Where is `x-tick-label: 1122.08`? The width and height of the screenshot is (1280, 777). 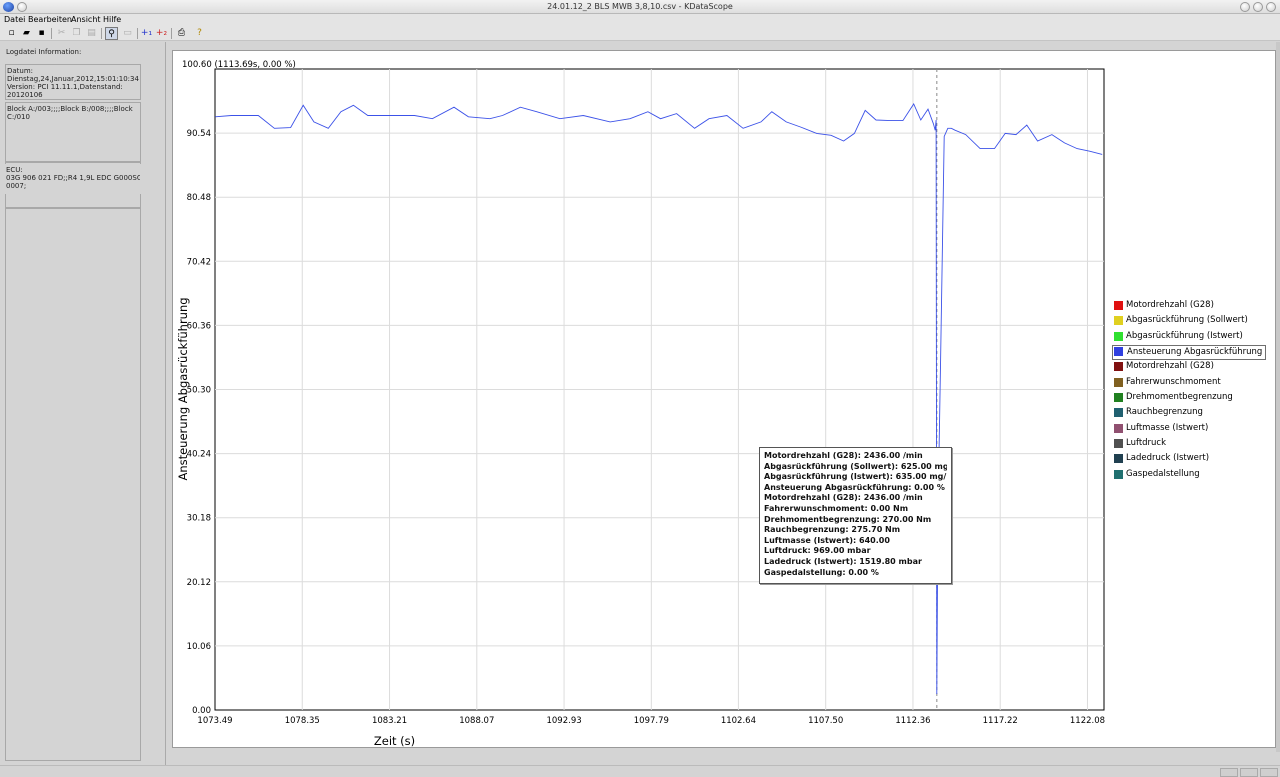
x-tick-label: 1122.08 is located at coordinates (1087, 721).